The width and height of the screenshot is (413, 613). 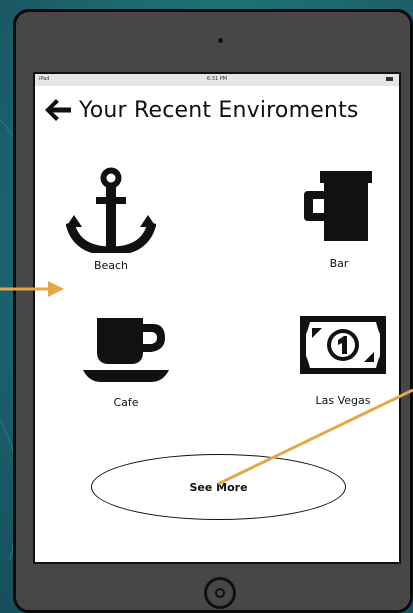 What do you see at coordinates (44, 79) in the screenshot?
I see `carrier-label: iPad` at bounding box center [44, 79].